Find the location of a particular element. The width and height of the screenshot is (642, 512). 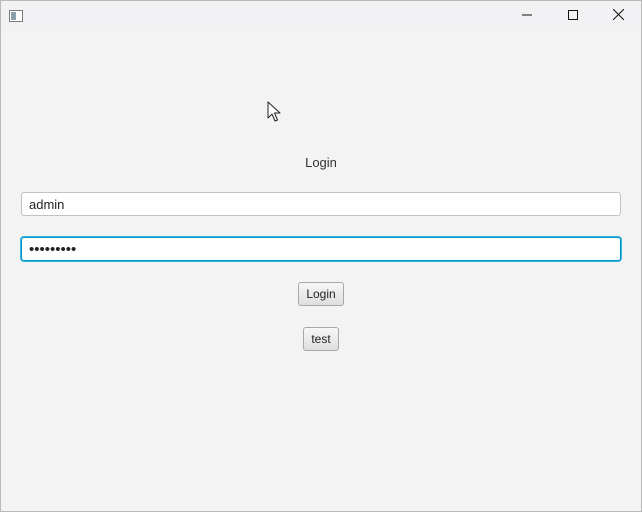

app-window-icon is located at coordinates (16, 15).